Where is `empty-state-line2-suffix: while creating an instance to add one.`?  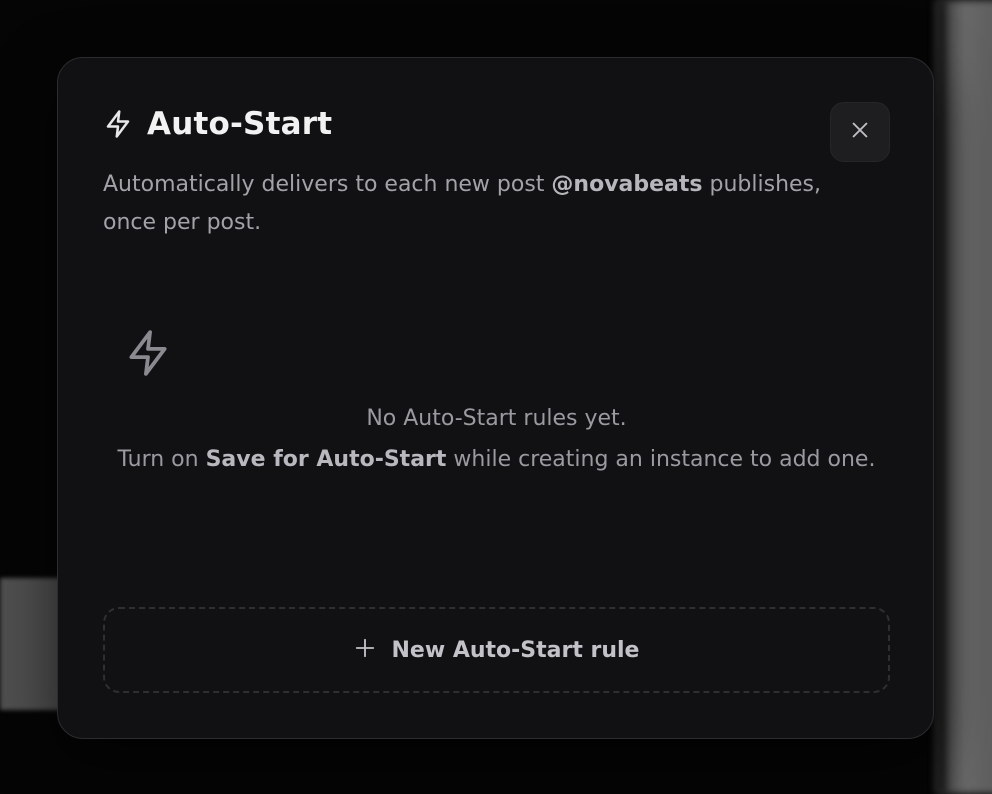
empty-state-line2-suffix: while creating an instance to add one. is located at coordinates (661, 459).